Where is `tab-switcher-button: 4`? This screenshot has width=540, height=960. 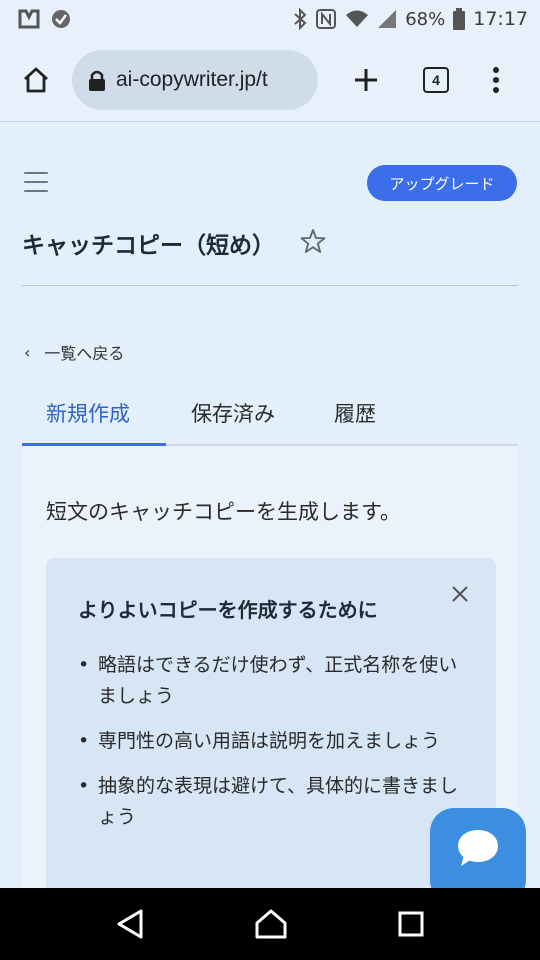
tab-switcher-button: 4 is located at coordinates (436, 80).